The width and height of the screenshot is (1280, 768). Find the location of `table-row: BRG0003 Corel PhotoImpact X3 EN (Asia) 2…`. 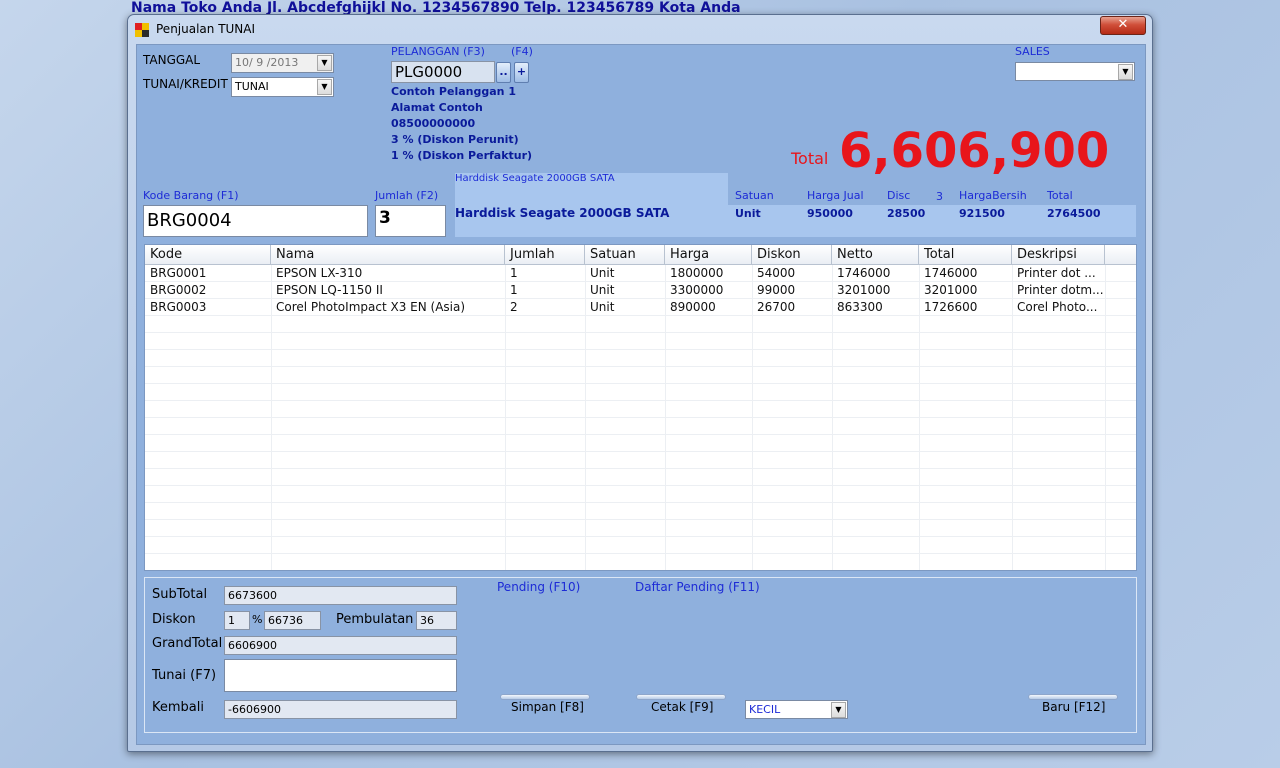

table-row: BRG0003 Corel PhotoImpact X3 EN (Asia) 2… is located at coordinates (640, 307).